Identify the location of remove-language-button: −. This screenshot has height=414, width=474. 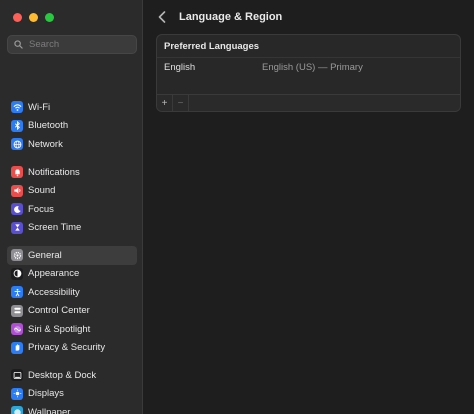
(181, 103).